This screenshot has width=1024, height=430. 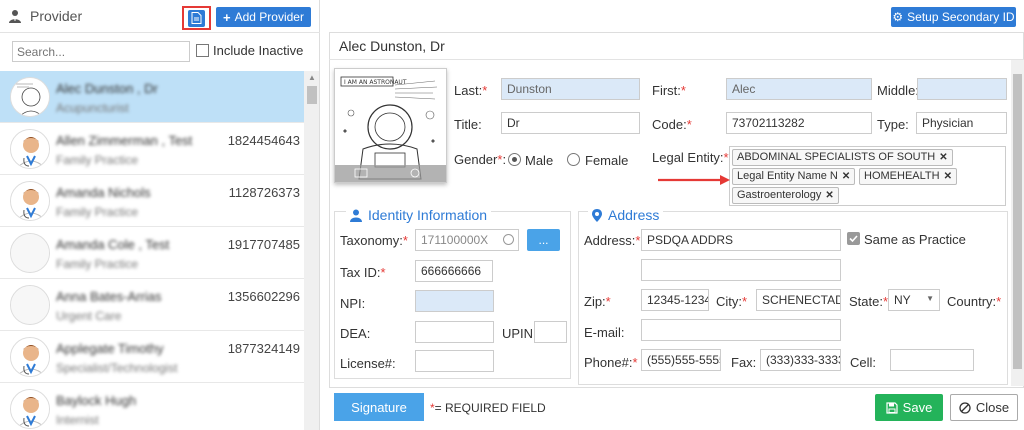 What do you see at coordinates (454, 361) in the screenshot?
I see `license-field` at bounding box center [454, 361].